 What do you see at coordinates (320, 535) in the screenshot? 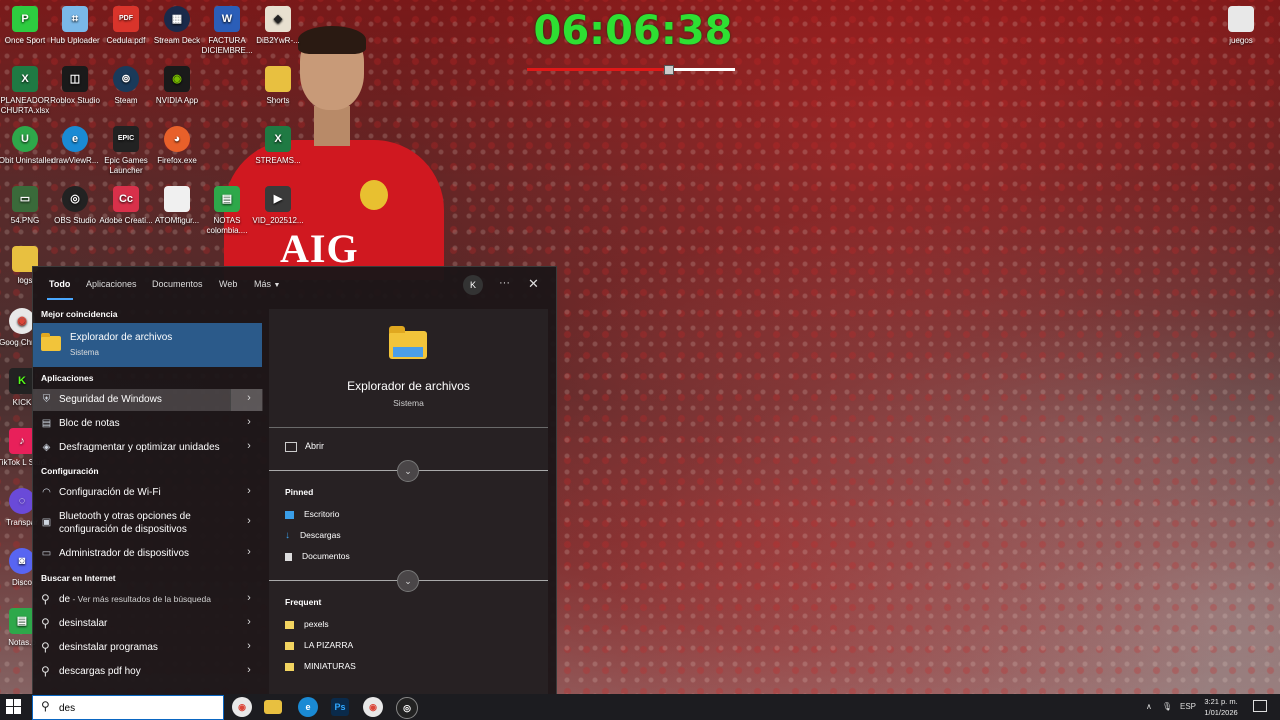
I see `pinned-item-label: Descargas` at bounding box center [320, 535].